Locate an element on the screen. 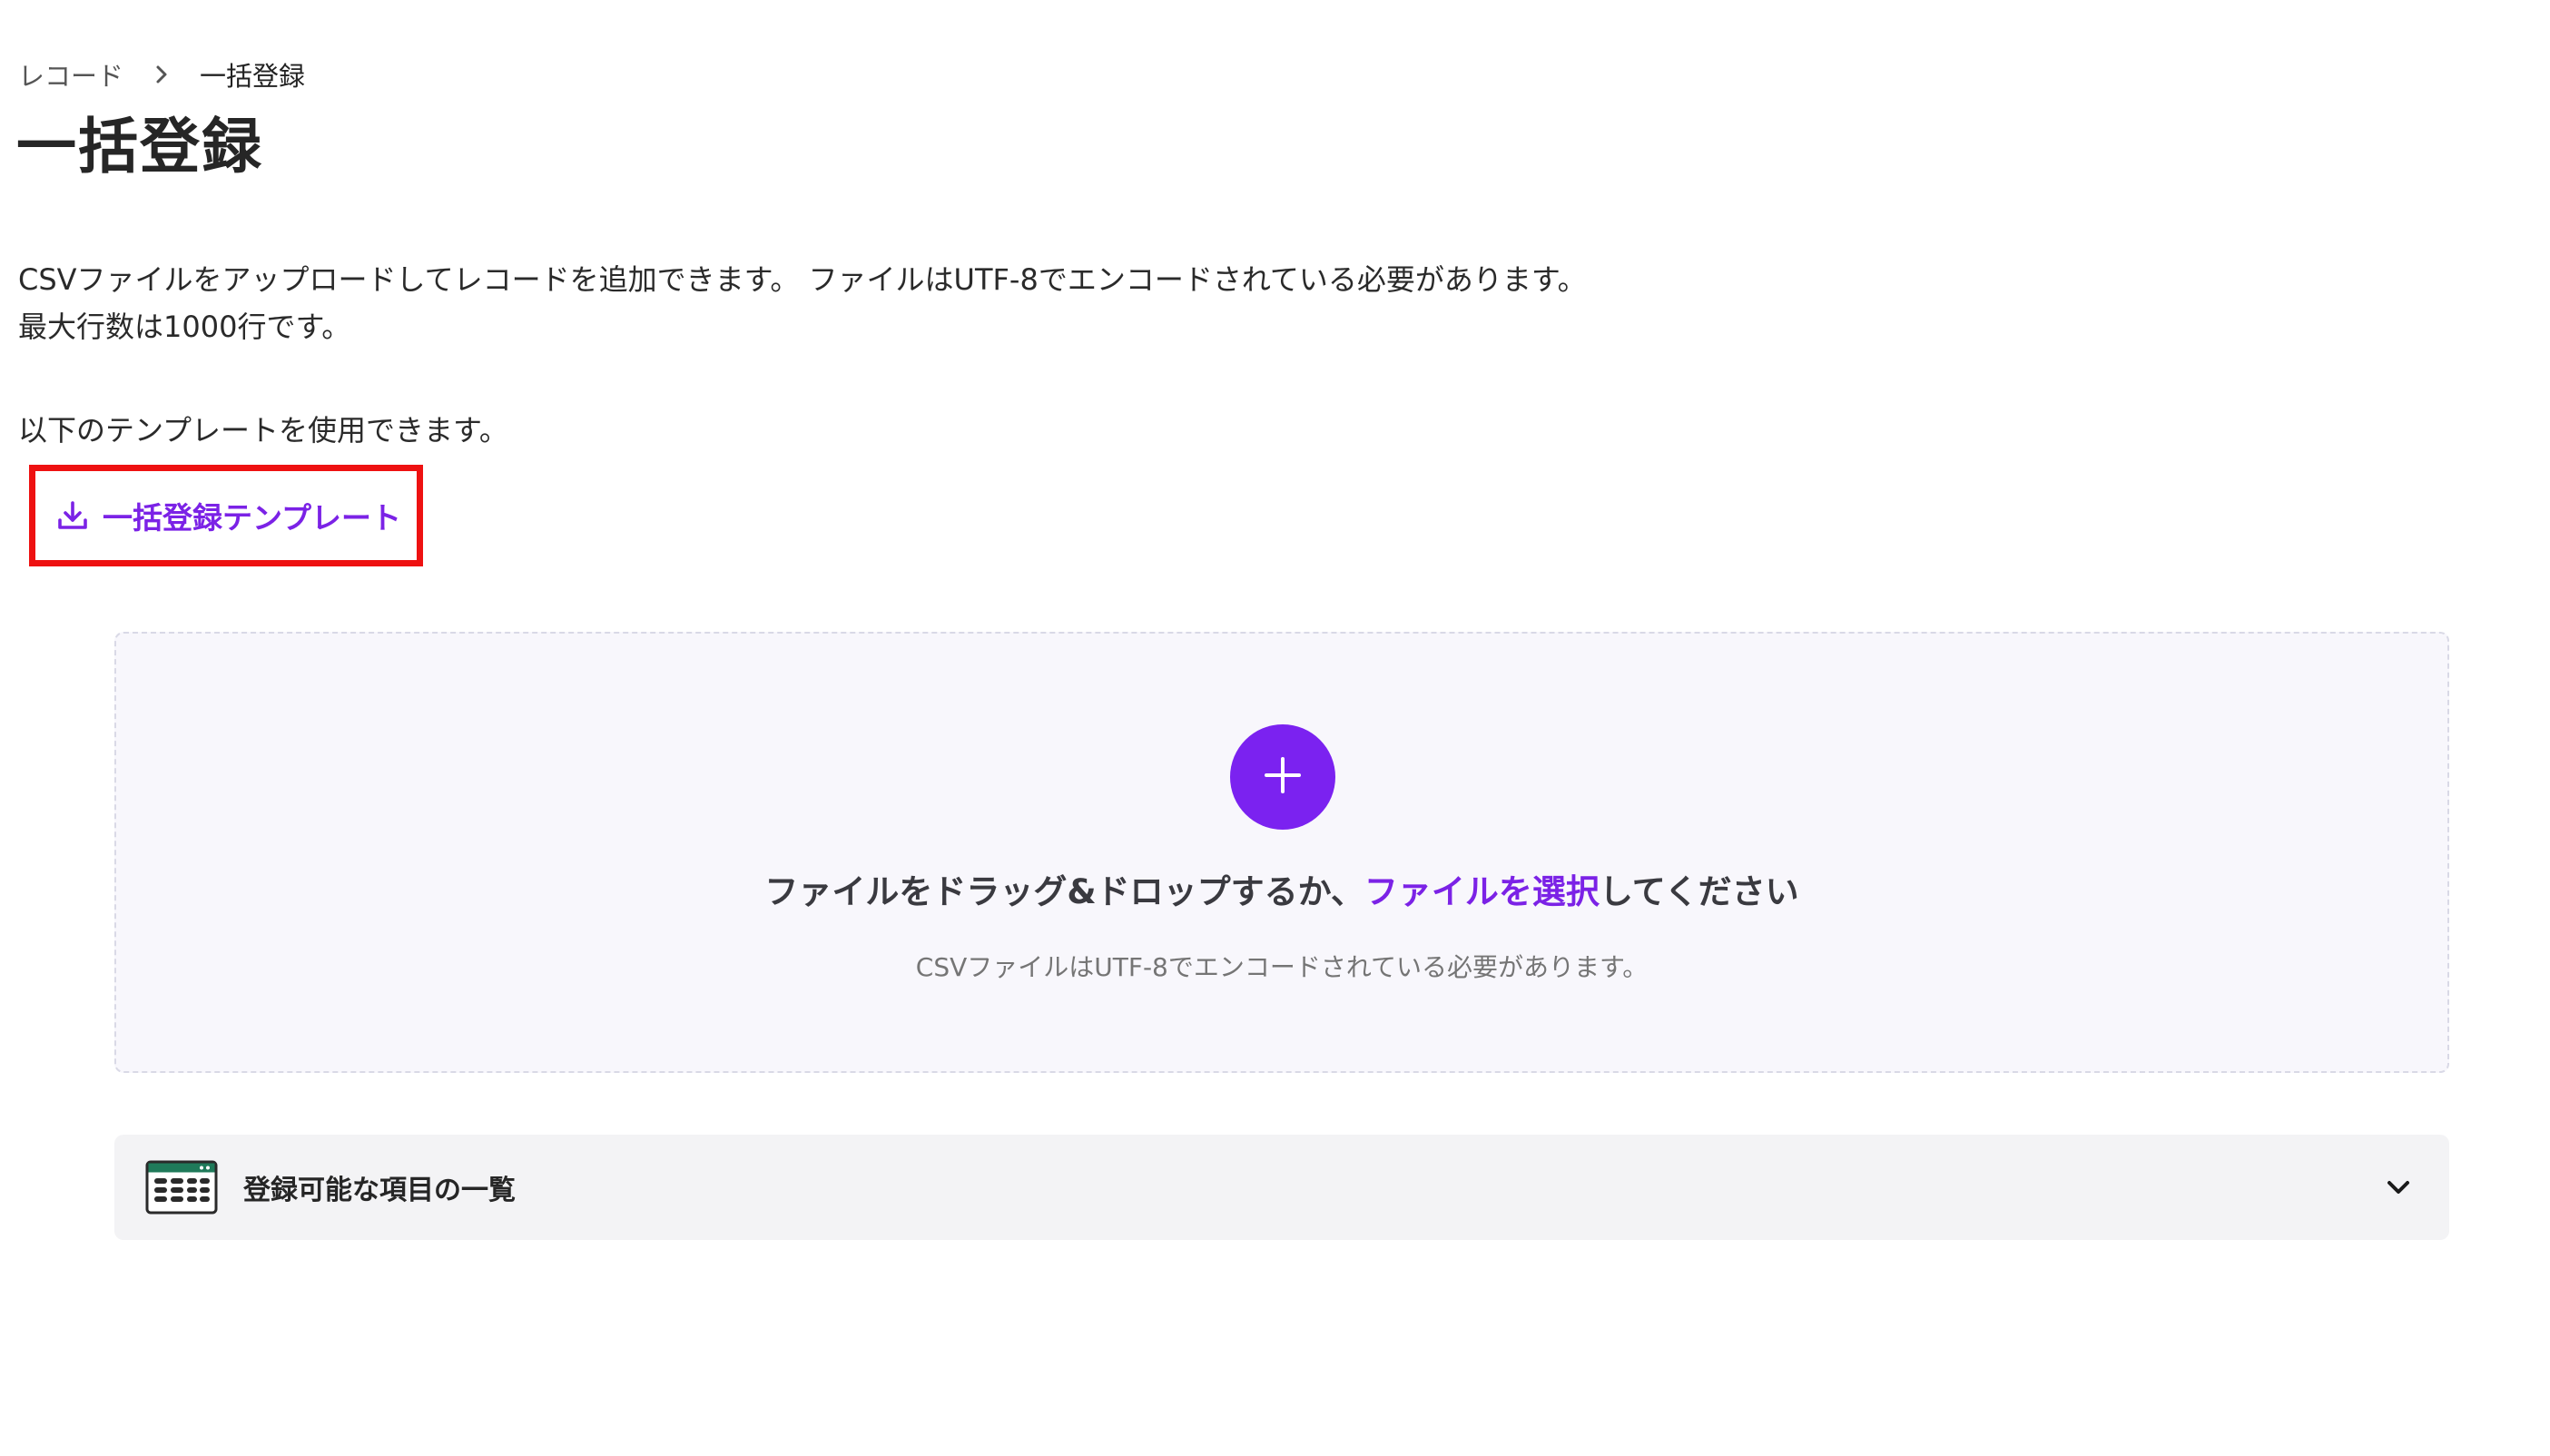 Image resolution: width=2550 pixels, height=1456 pixels. dropzone-instruction: ファイルをドラッグ&ドロップするか、ファイルを選択してください is located at coordinates (1281, 888).